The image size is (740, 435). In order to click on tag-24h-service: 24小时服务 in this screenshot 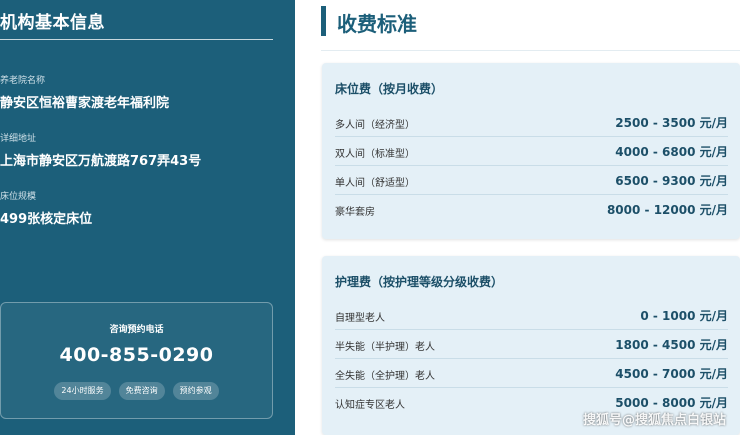, I will do `click(82, 391)`.